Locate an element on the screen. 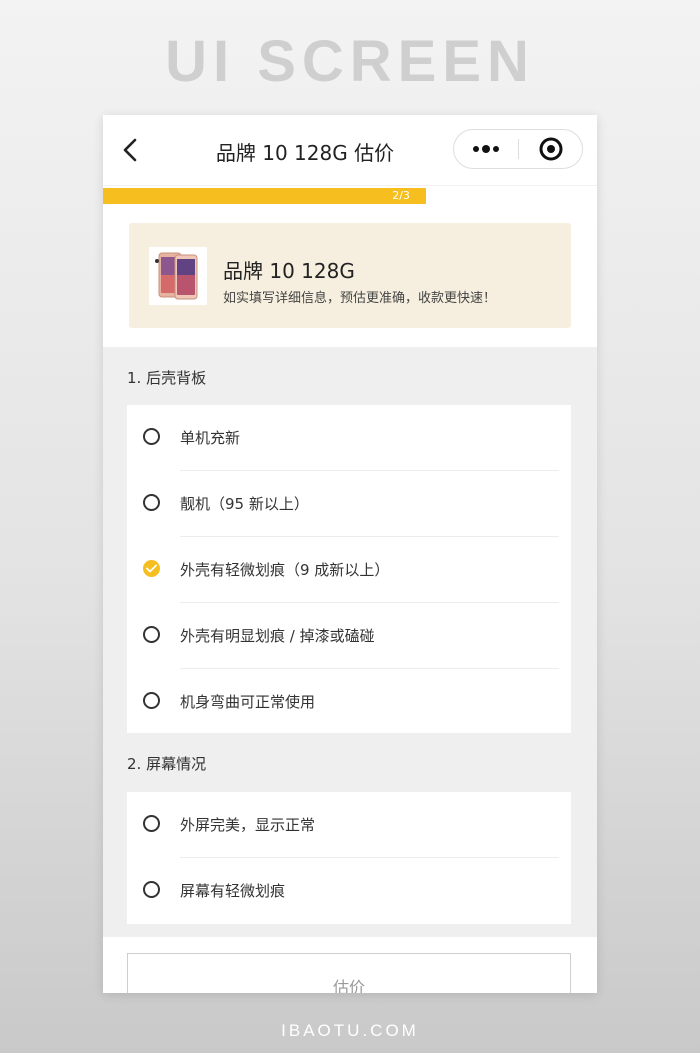 Image resolution: width=700 pixels, height=1053 pixels. product-summary: 品牌 10 128G 如实填写详细信息，预估更准确，收款更快速！ is located at coordinates (350, 281).